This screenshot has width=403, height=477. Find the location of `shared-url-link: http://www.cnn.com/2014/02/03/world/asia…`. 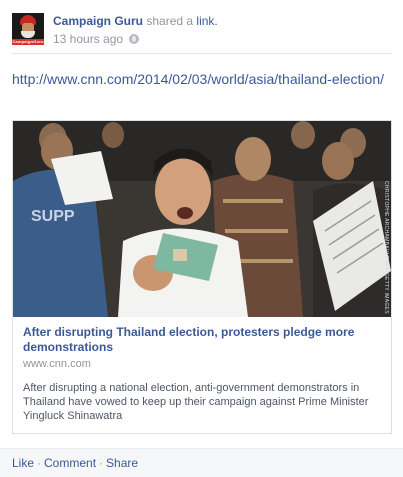

shared-url-link: http://www.cnn.com/2014/02/03/world/asia… is located at coordinates (202, 79).